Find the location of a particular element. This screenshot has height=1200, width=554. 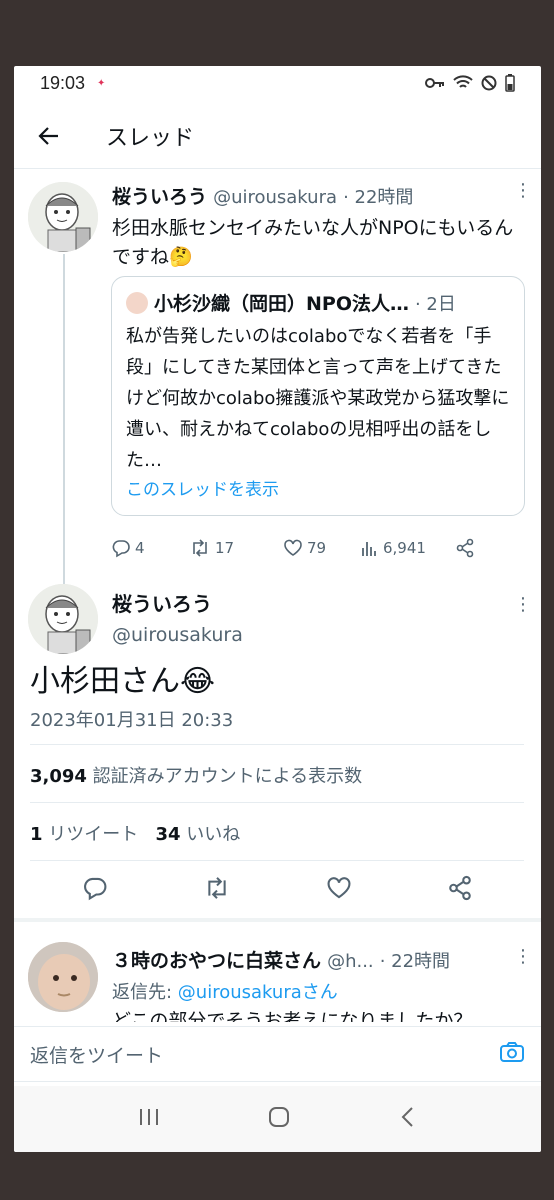

reply-input-placeholder: 返信をツイート is located at coordinates (96, 1054).